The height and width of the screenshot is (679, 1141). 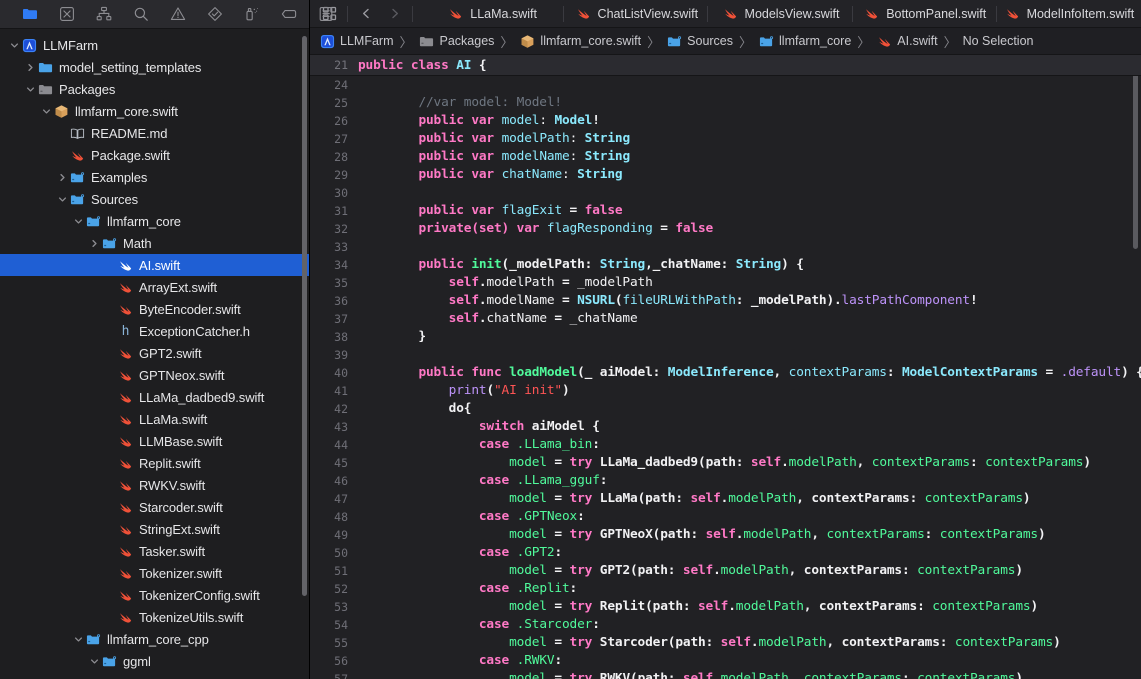 What do you see at coordinates (154, 397) in the screenshot?
I see `file-tree-row: LLaMa_dadbed9.swift` at bounding box center [154, 397].